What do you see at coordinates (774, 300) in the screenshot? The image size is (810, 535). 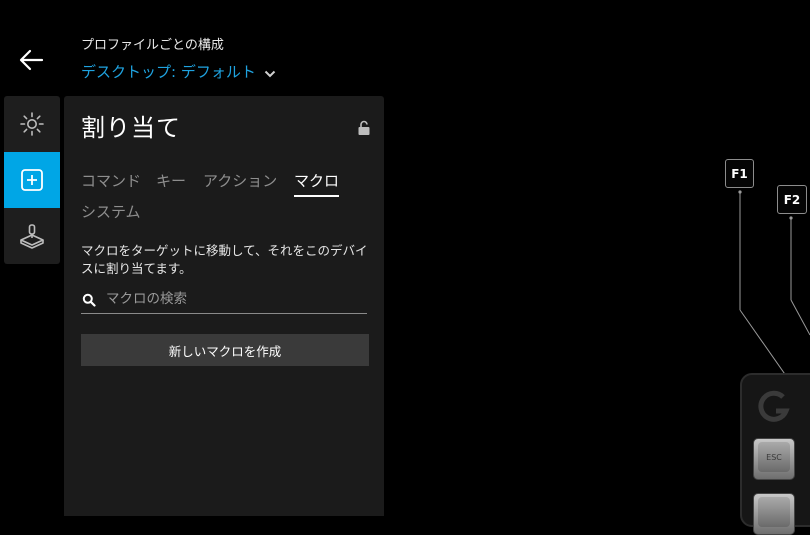 I see `callout-lines` at bounding box center [774, 300].